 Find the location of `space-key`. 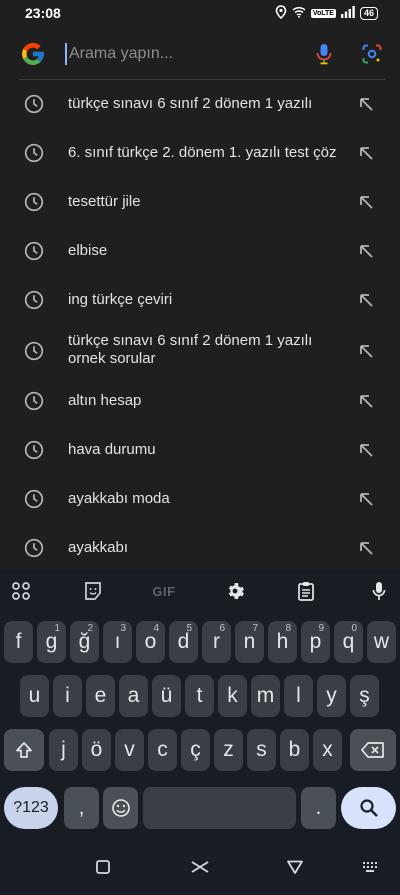

space-key is located at coordinates (219, 808).